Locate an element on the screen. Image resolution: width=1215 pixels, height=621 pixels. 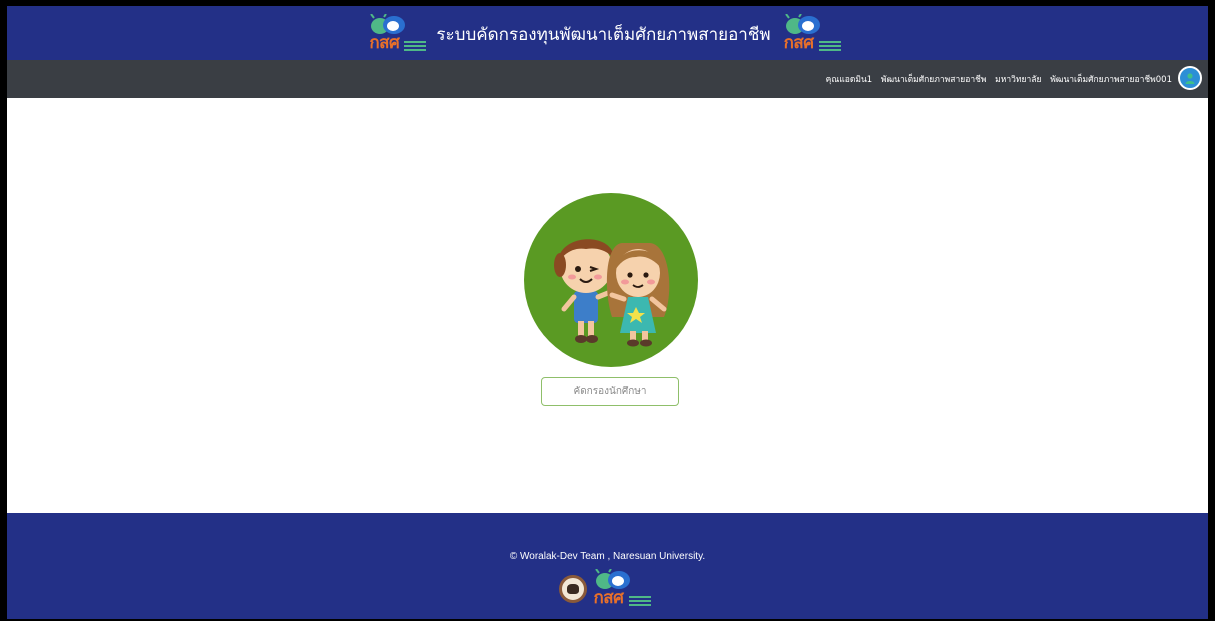
footer-logos: กสศ is located at coordinates (607, 589).